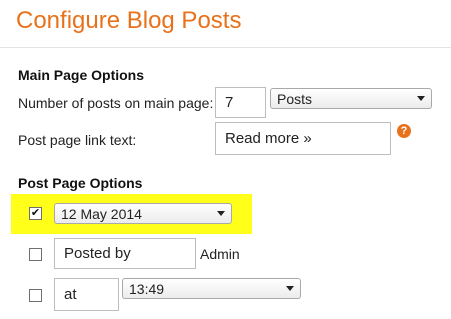 This screenshot has height=319, width=451. What do you see at coordinates (225, 47) in the screenshot?
I see `title-divider` at bounding box center [225, 47].